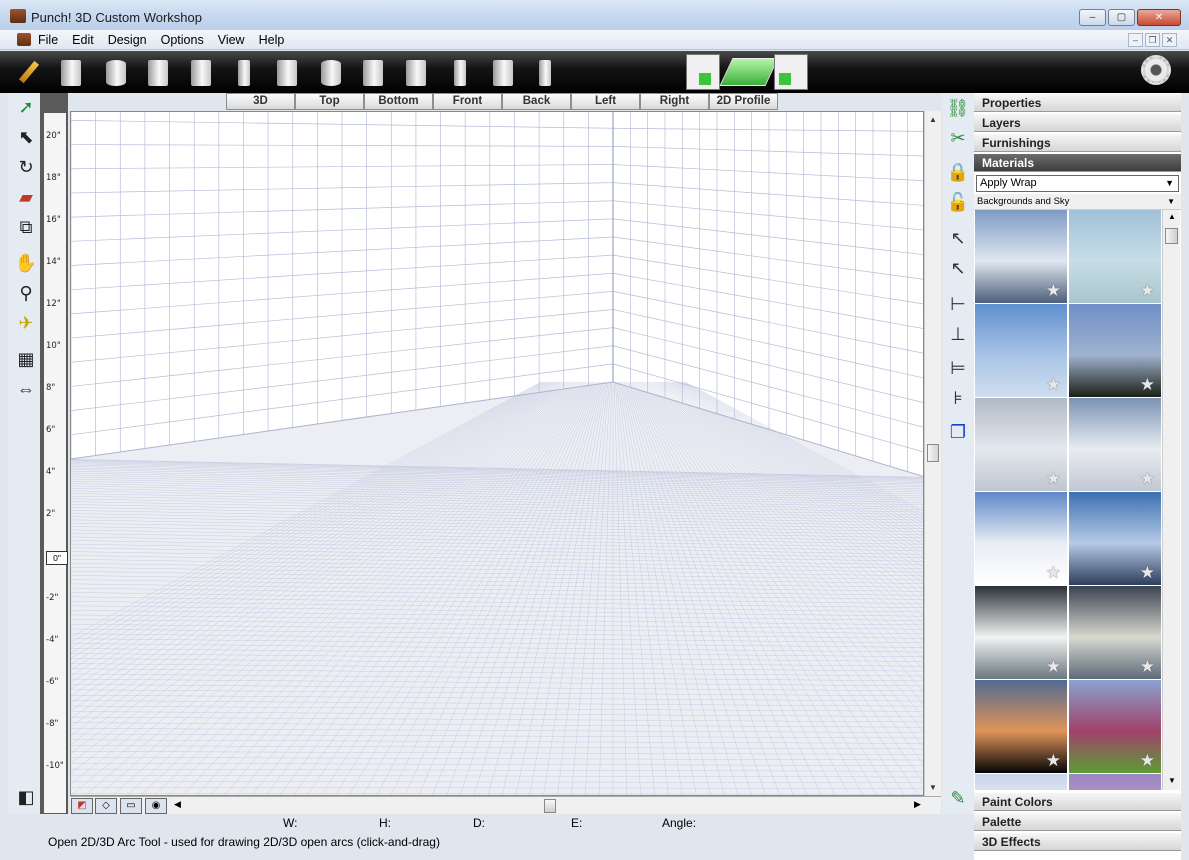  I want to click on scale-icon: ⧉, so click(26, 227).